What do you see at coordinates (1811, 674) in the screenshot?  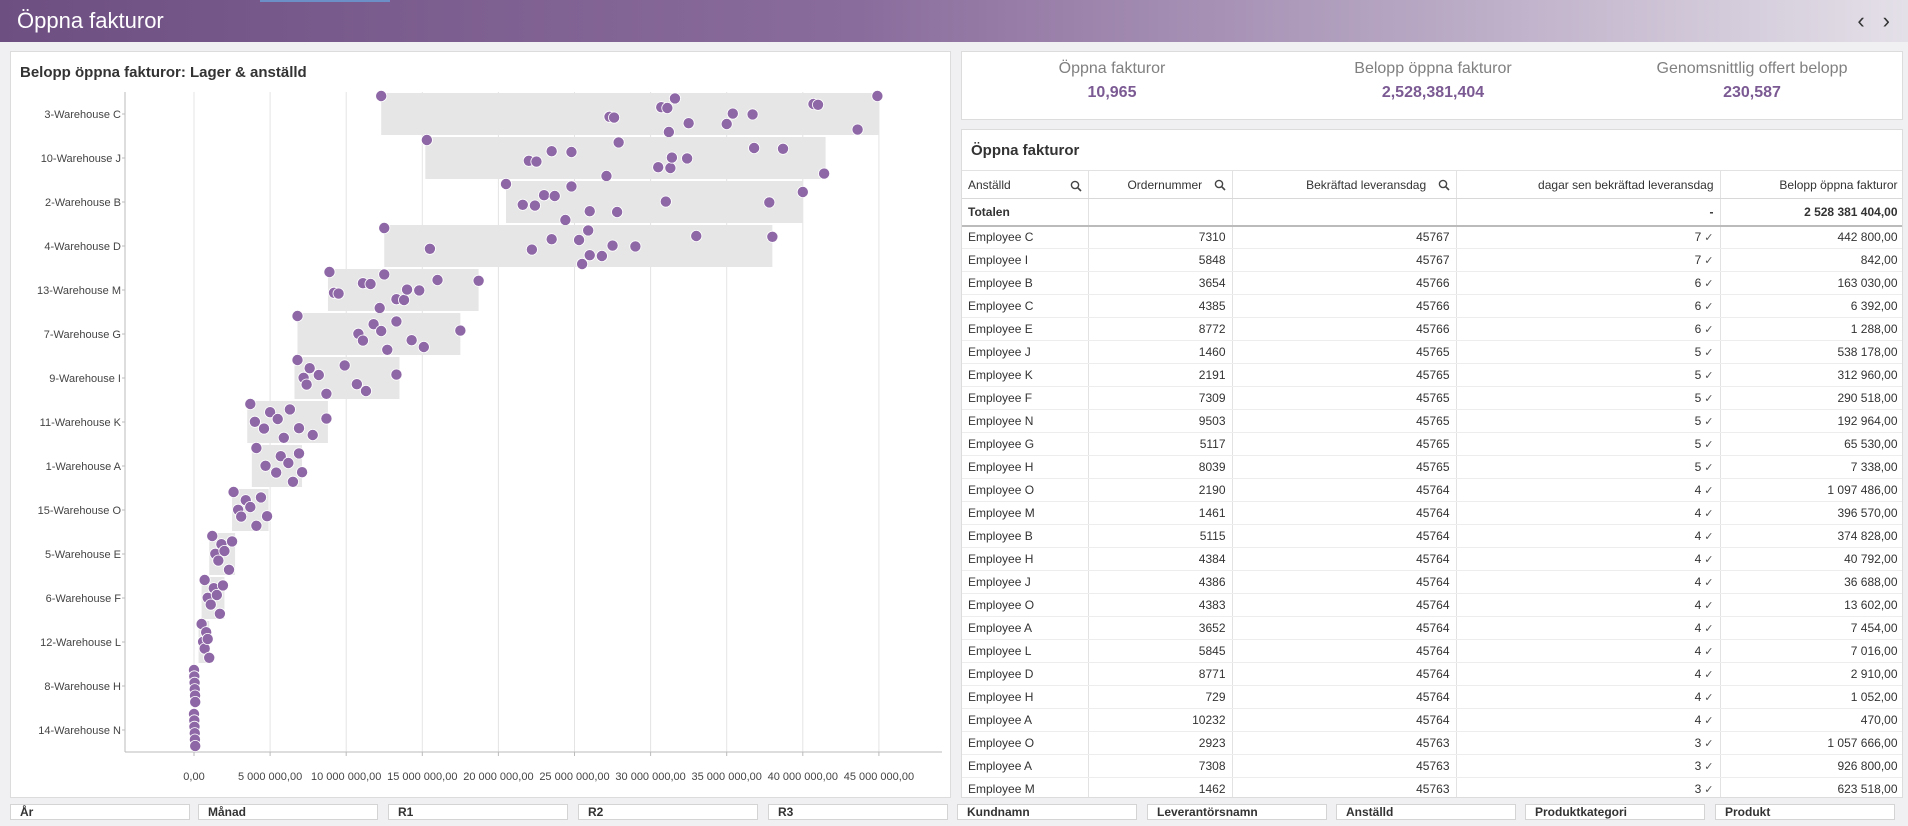 I see `cell-amount: 2 910,00` at bounding box center [1811, 674].